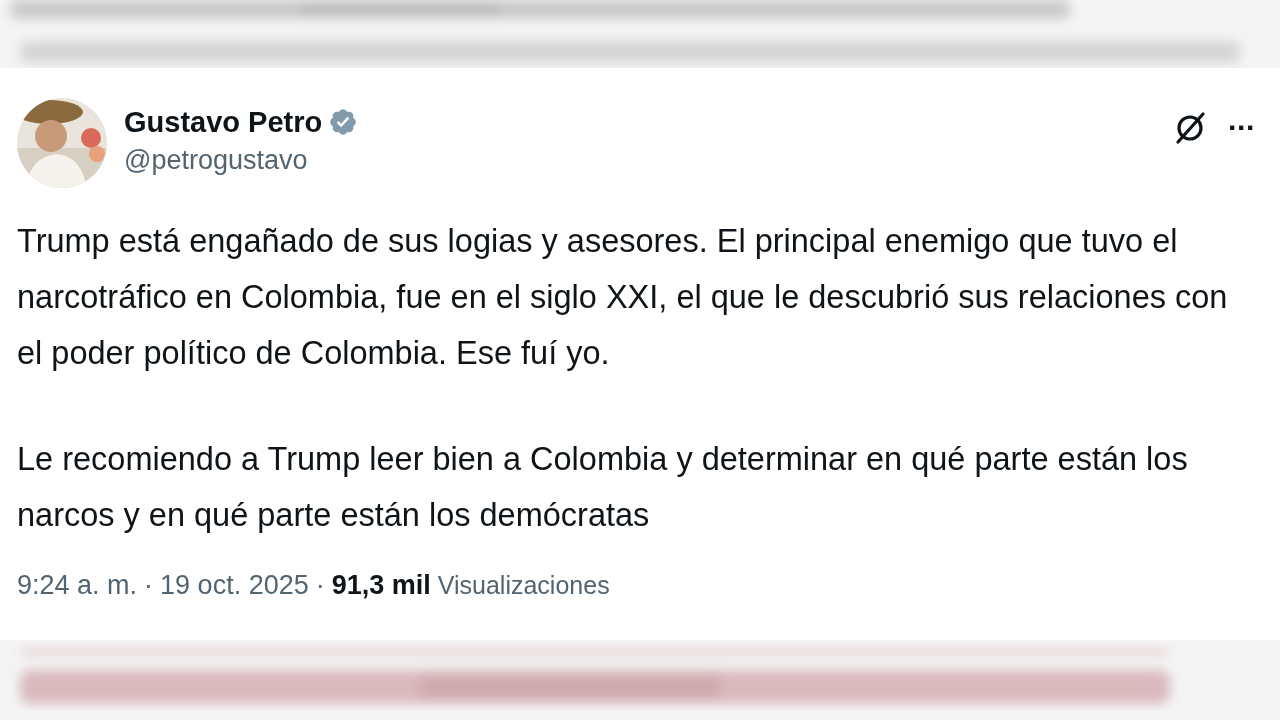  Describe the element at coordinates (77, 585) in the screenshot. I see `post-time: 9:24 a. m.` at that location.